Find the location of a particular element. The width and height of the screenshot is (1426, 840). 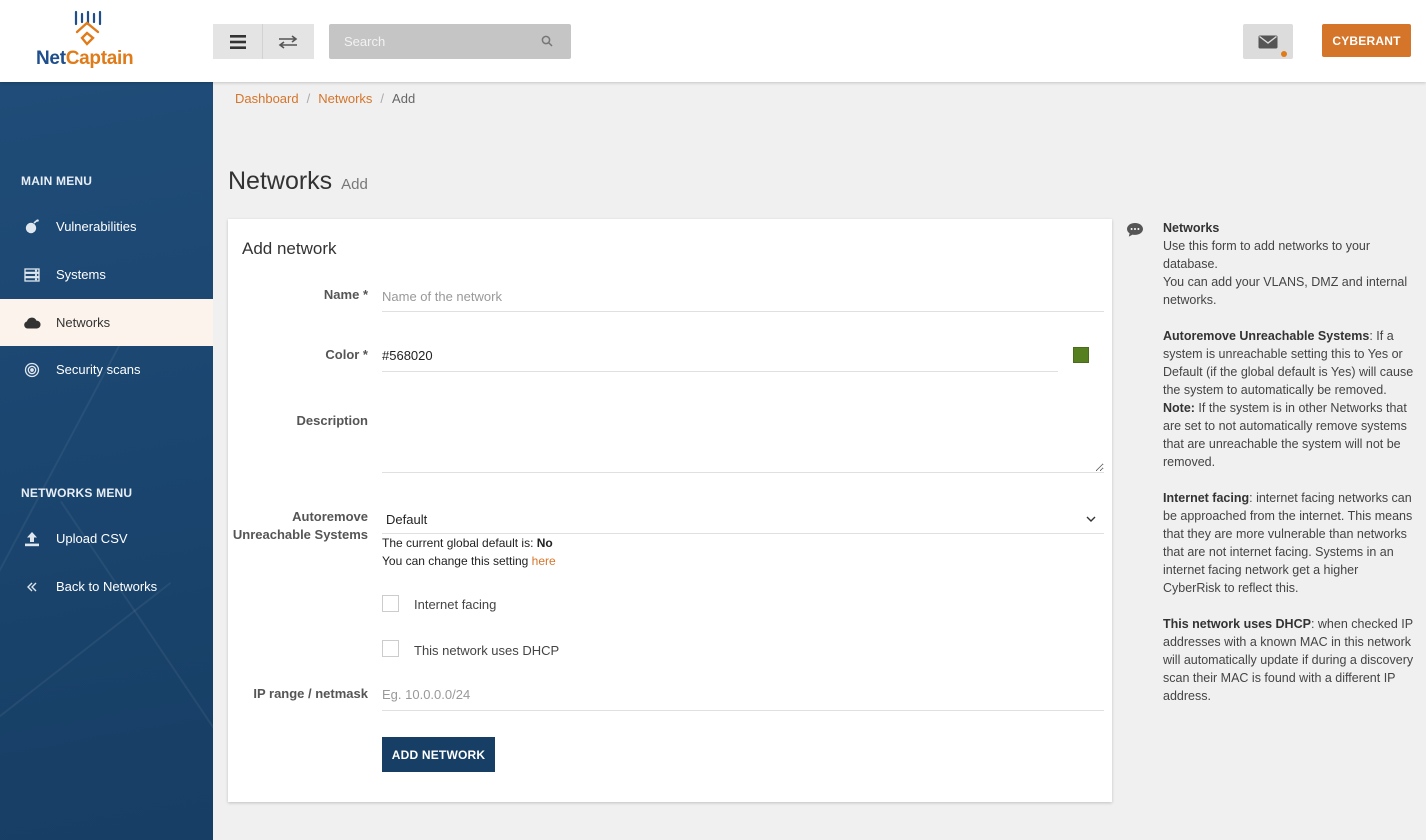

page-title: Networks Add is located at coordinates (298, 181).